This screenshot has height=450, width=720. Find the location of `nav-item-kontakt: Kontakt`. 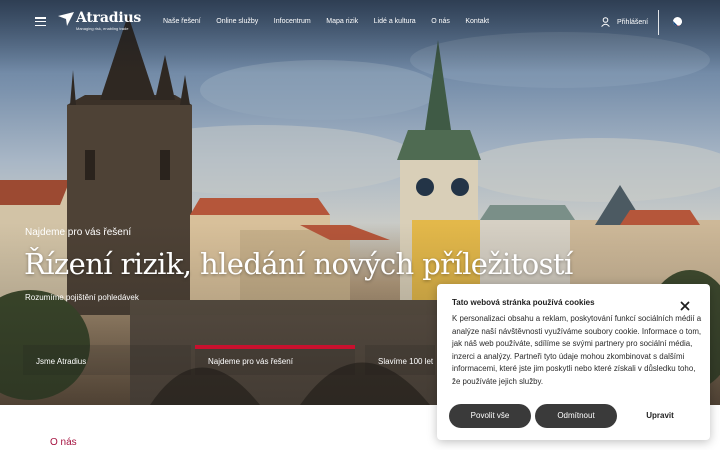

nav-item-kontakt: Kontakt is located at coordinates (477, 21).